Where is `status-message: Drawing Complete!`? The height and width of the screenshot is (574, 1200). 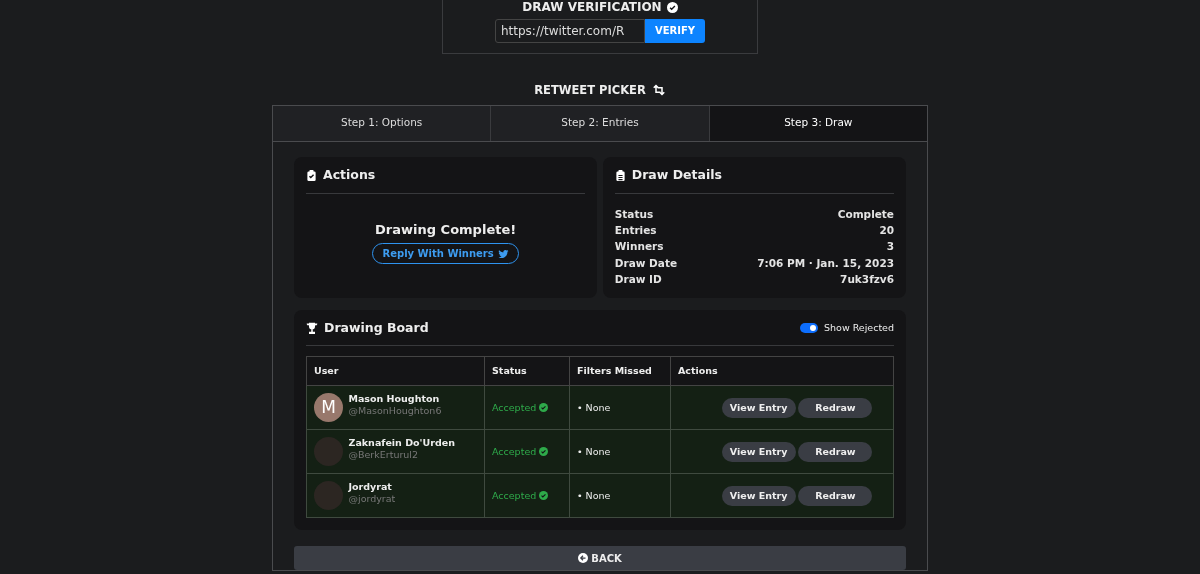
status-message: Drawing Complete! is located at coordinates (446, 229).